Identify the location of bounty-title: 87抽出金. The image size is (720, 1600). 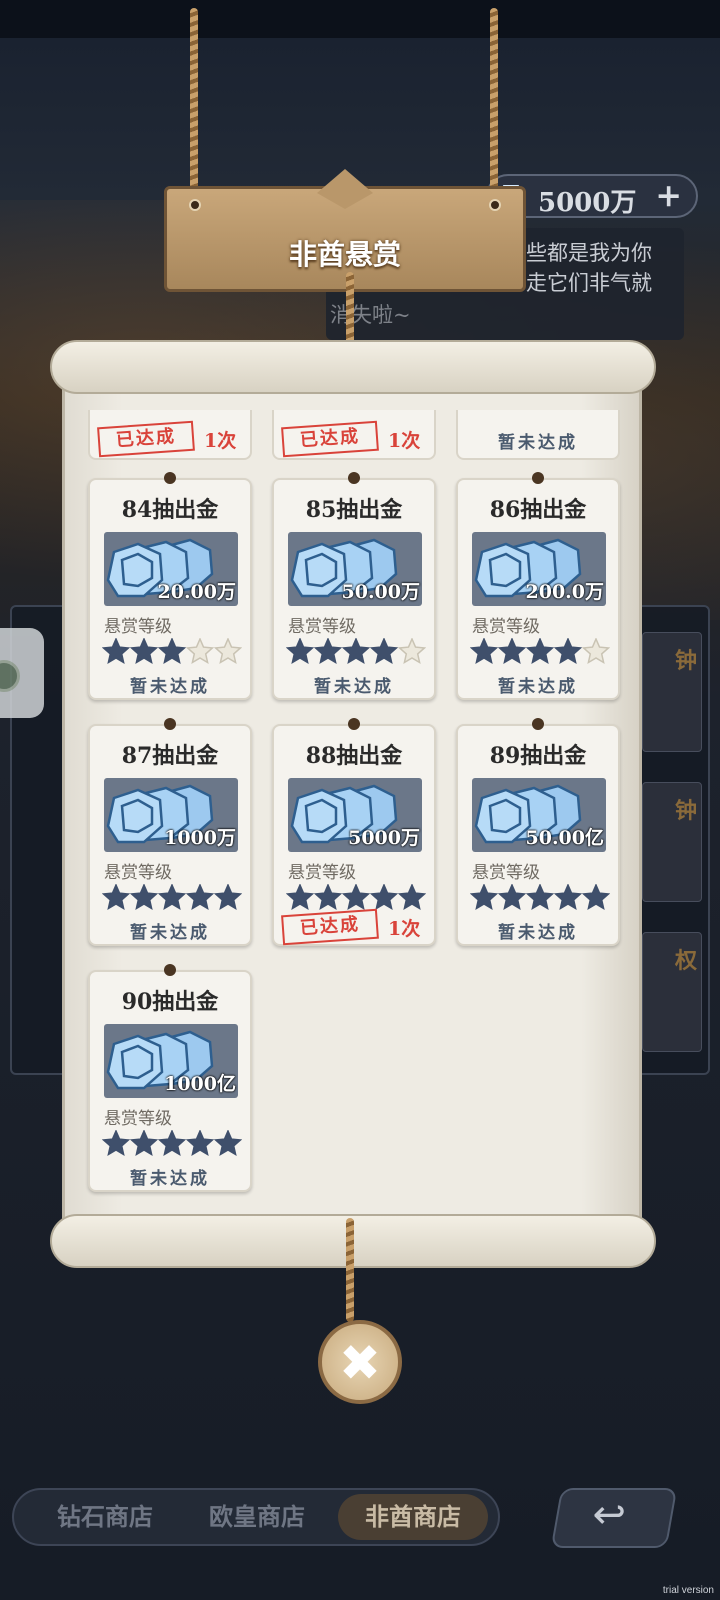
(170, 756).